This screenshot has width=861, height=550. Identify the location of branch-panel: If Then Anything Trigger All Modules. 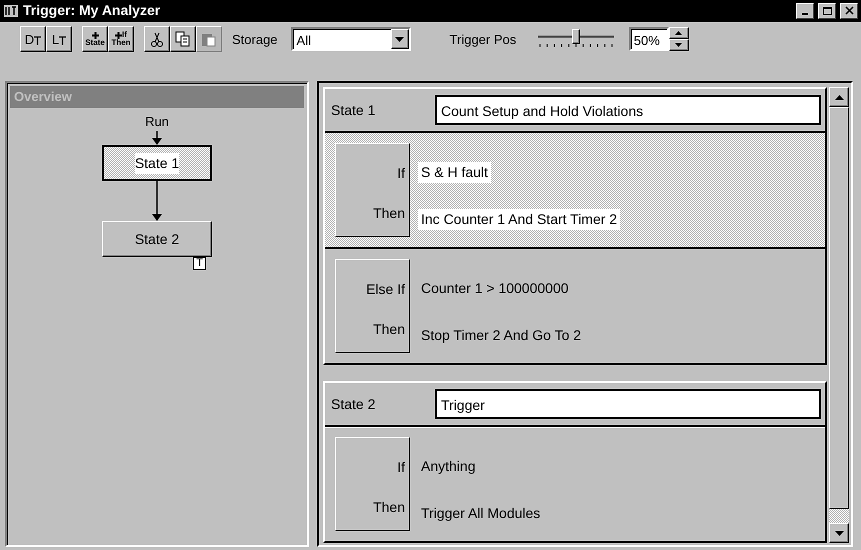
(575, 484).